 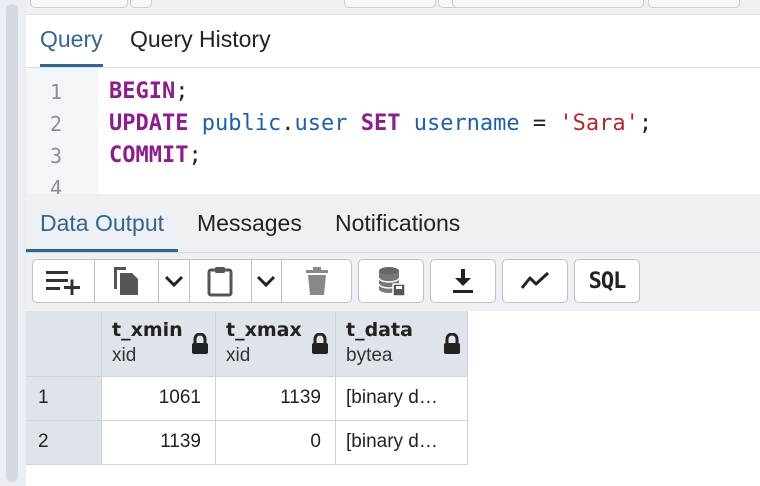 I want to click on tab-notifications: Notifications, so click(x=397, y=223).